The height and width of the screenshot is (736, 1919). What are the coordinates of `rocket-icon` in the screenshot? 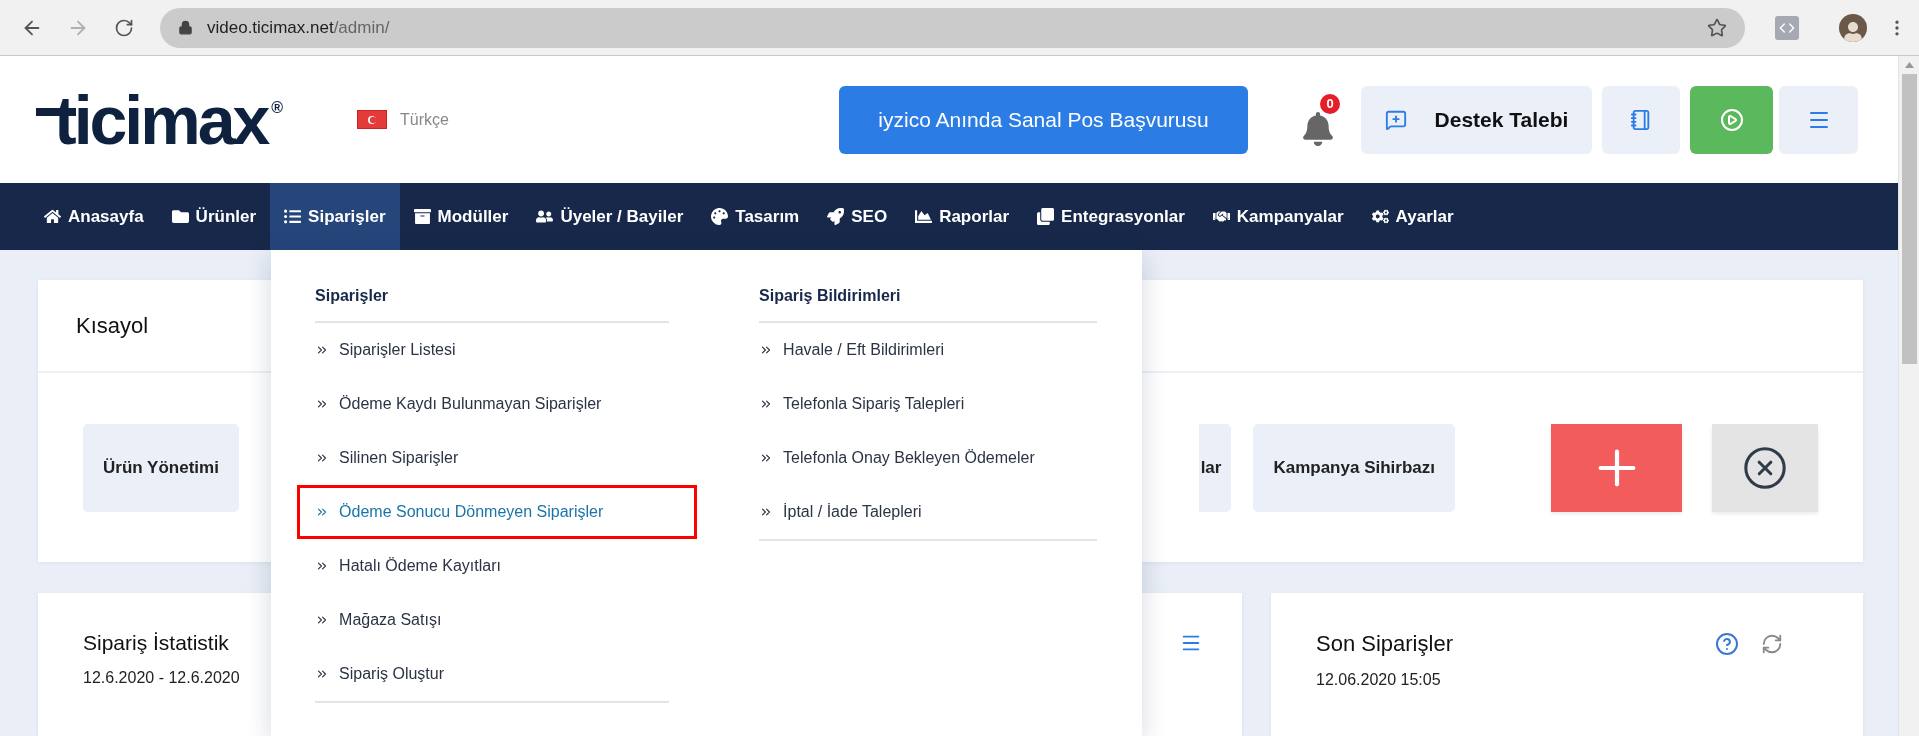 It's located at (836, 216).